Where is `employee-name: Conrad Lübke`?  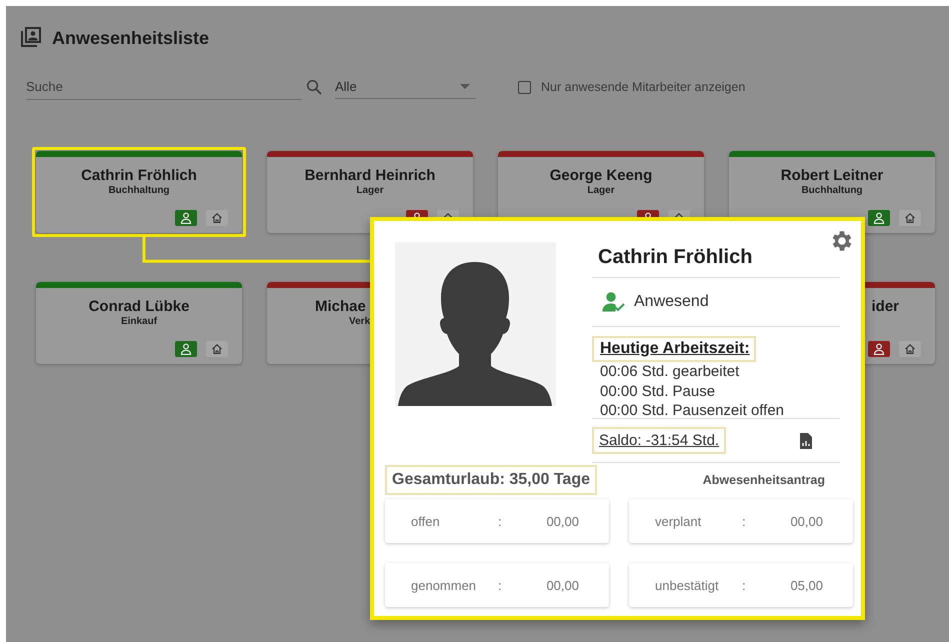 employee-name: Conrad Lübke is located at coordinates (139, 307).